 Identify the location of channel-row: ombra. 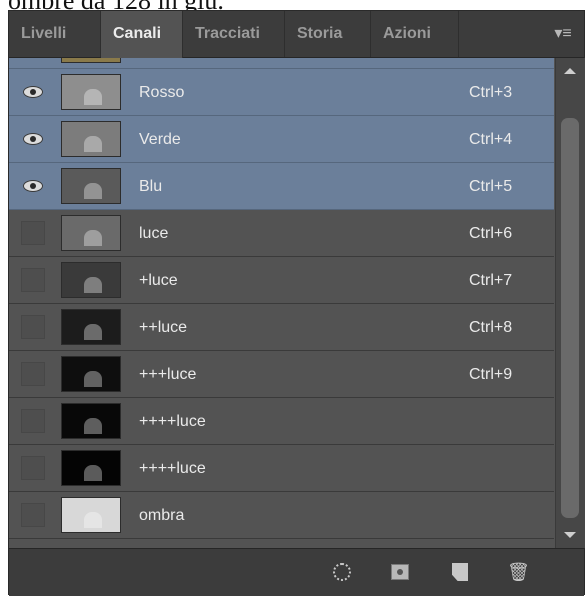
(281, 515).